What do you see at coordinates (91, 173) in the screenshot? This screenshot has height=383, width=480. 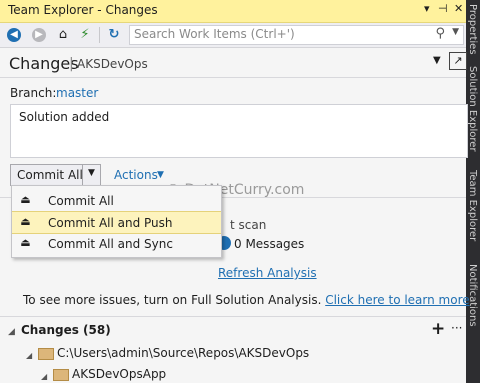 I see `commit-dropdown-icon: ▼` at bounding box center [91, 173].